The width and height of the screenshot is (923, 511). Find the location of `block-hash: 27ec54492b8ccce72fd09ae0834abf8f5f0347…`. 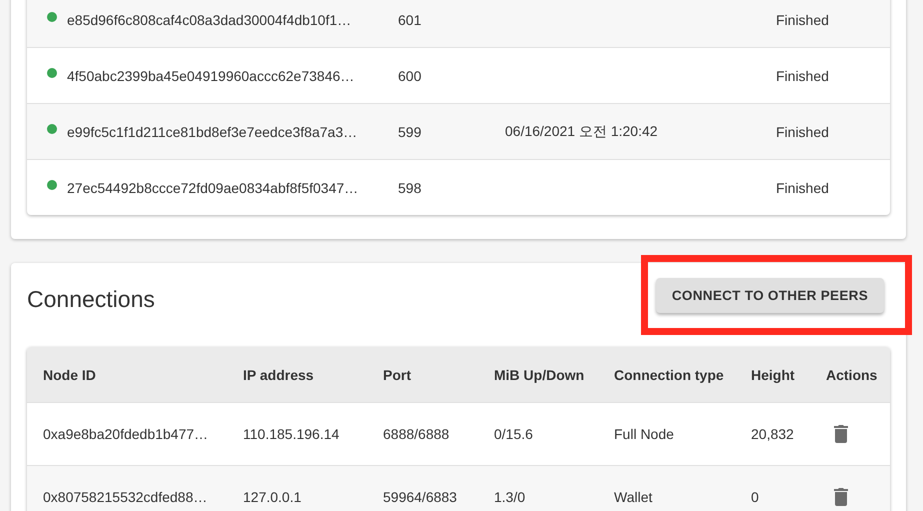

block-hash: 27ec54492b8ccce72fd09ae0834abf8f5f0347… is located at coordinates (232, 188).